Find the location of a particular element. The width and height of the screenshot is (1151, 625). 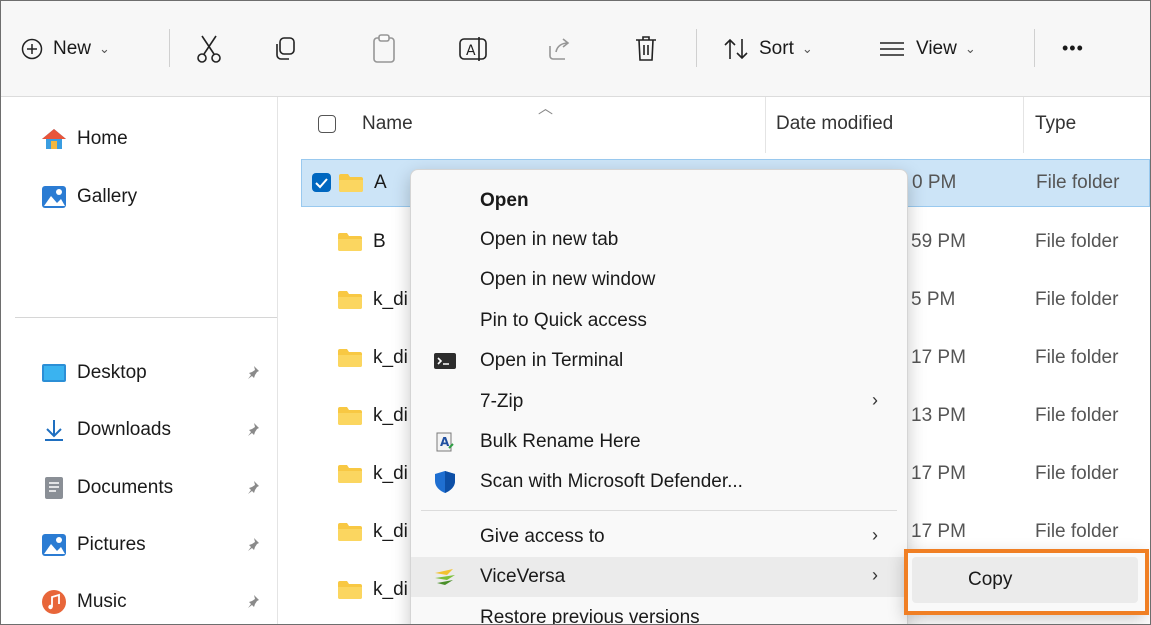

delete-button is located at coordinates (646, 48).